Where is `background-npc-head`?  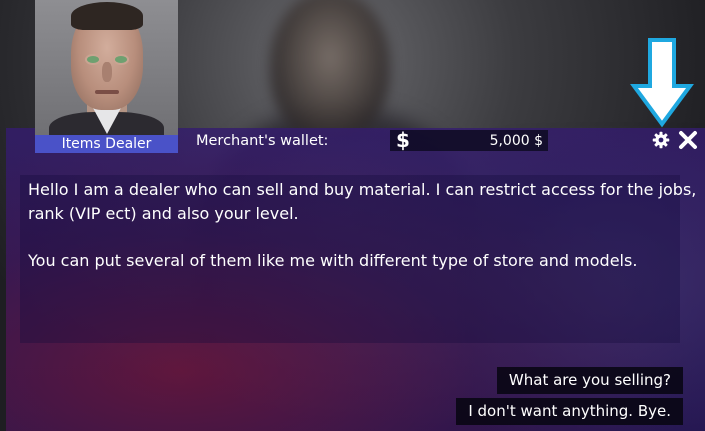
background-npc-head is located at coordinates (330, 70).